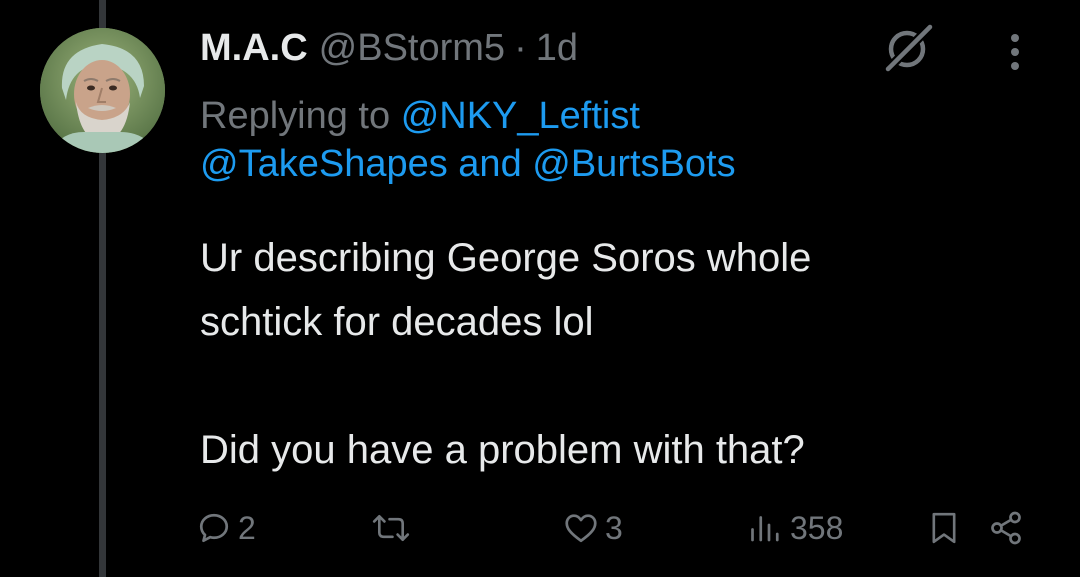 This screenshot has width=1080, height=577. I want to click on share-icon, so click(1006, 528).